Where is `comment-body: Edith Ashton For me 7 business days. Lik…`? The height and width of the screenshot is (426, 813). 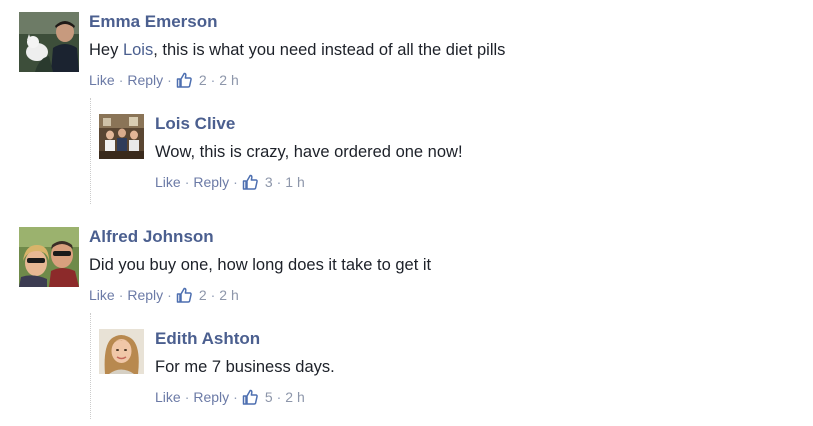 comment-body: Edith Ashton For me 7 business days. Lik… is located at coordinates (245, 367).